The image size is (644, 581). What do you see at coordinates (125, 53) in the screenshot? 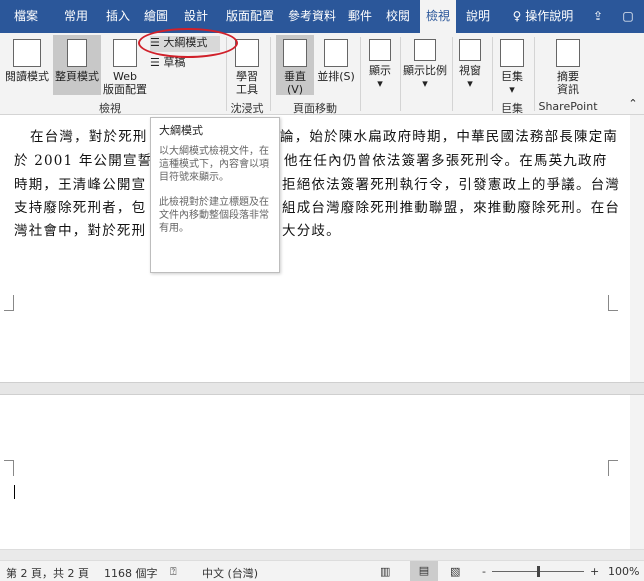
I see `web-page-icon` at bounding box center [125, 53].